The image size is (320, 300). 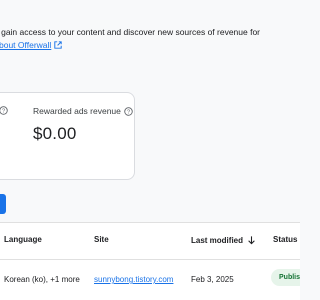 I want to click on row-language: Korean (ko), +1 more, so click(x=42, y=279).